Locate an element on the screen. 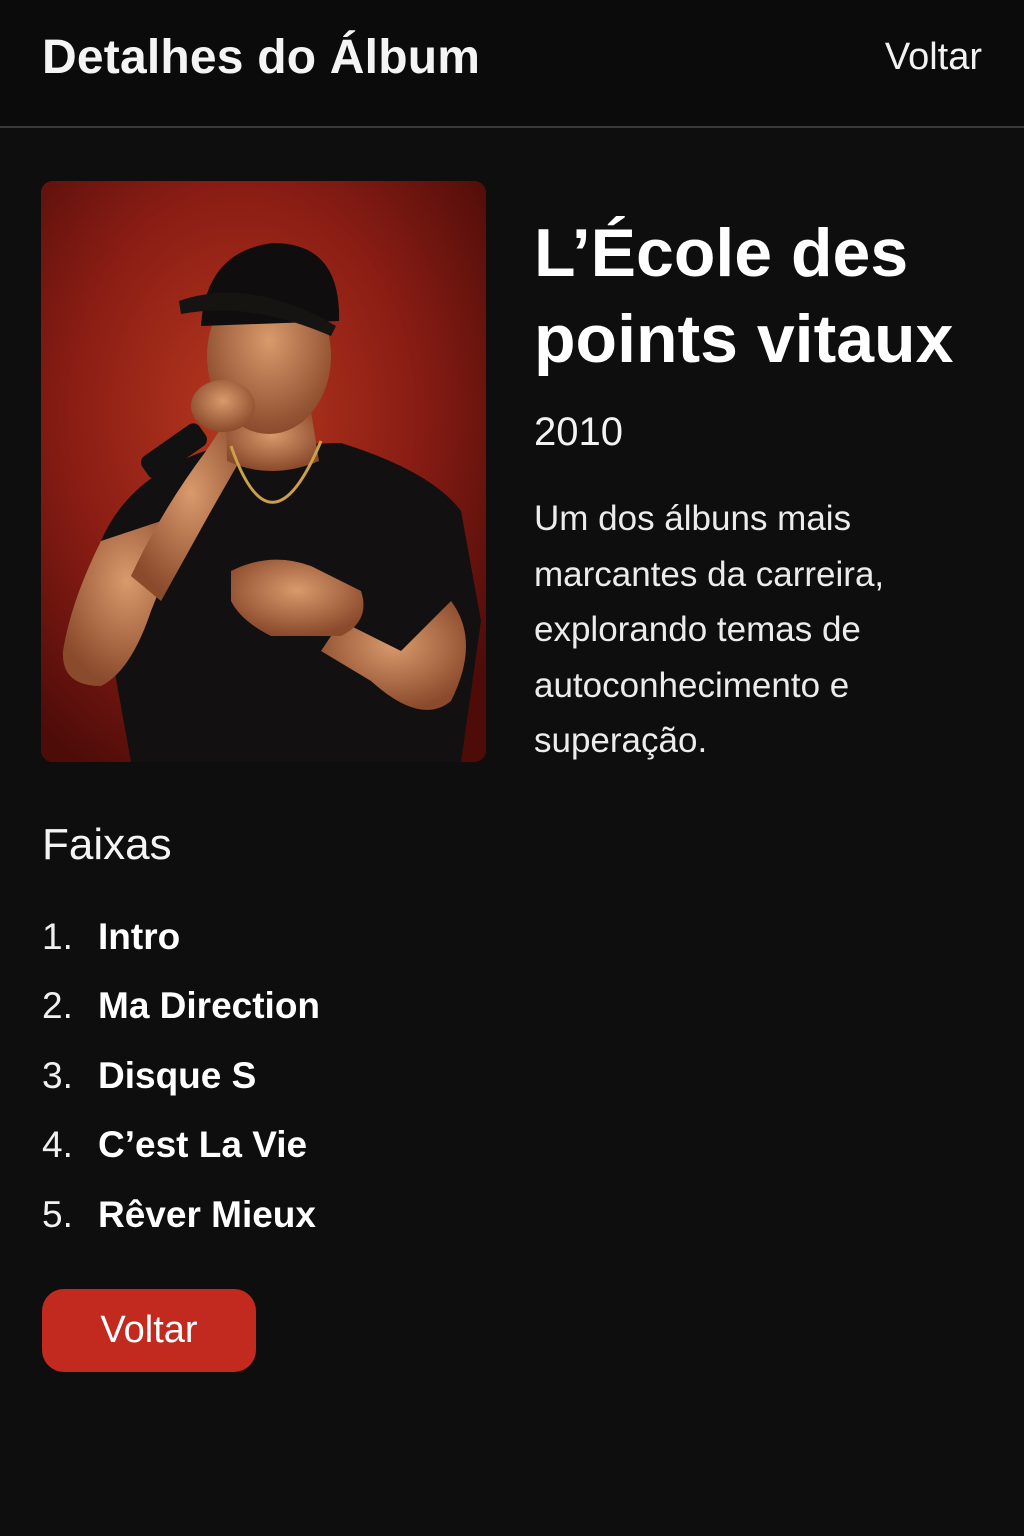 This screenshot has width=1024, height=1536. track-item: 5. Rêver Mieux is located at coordinates (181, 1215).